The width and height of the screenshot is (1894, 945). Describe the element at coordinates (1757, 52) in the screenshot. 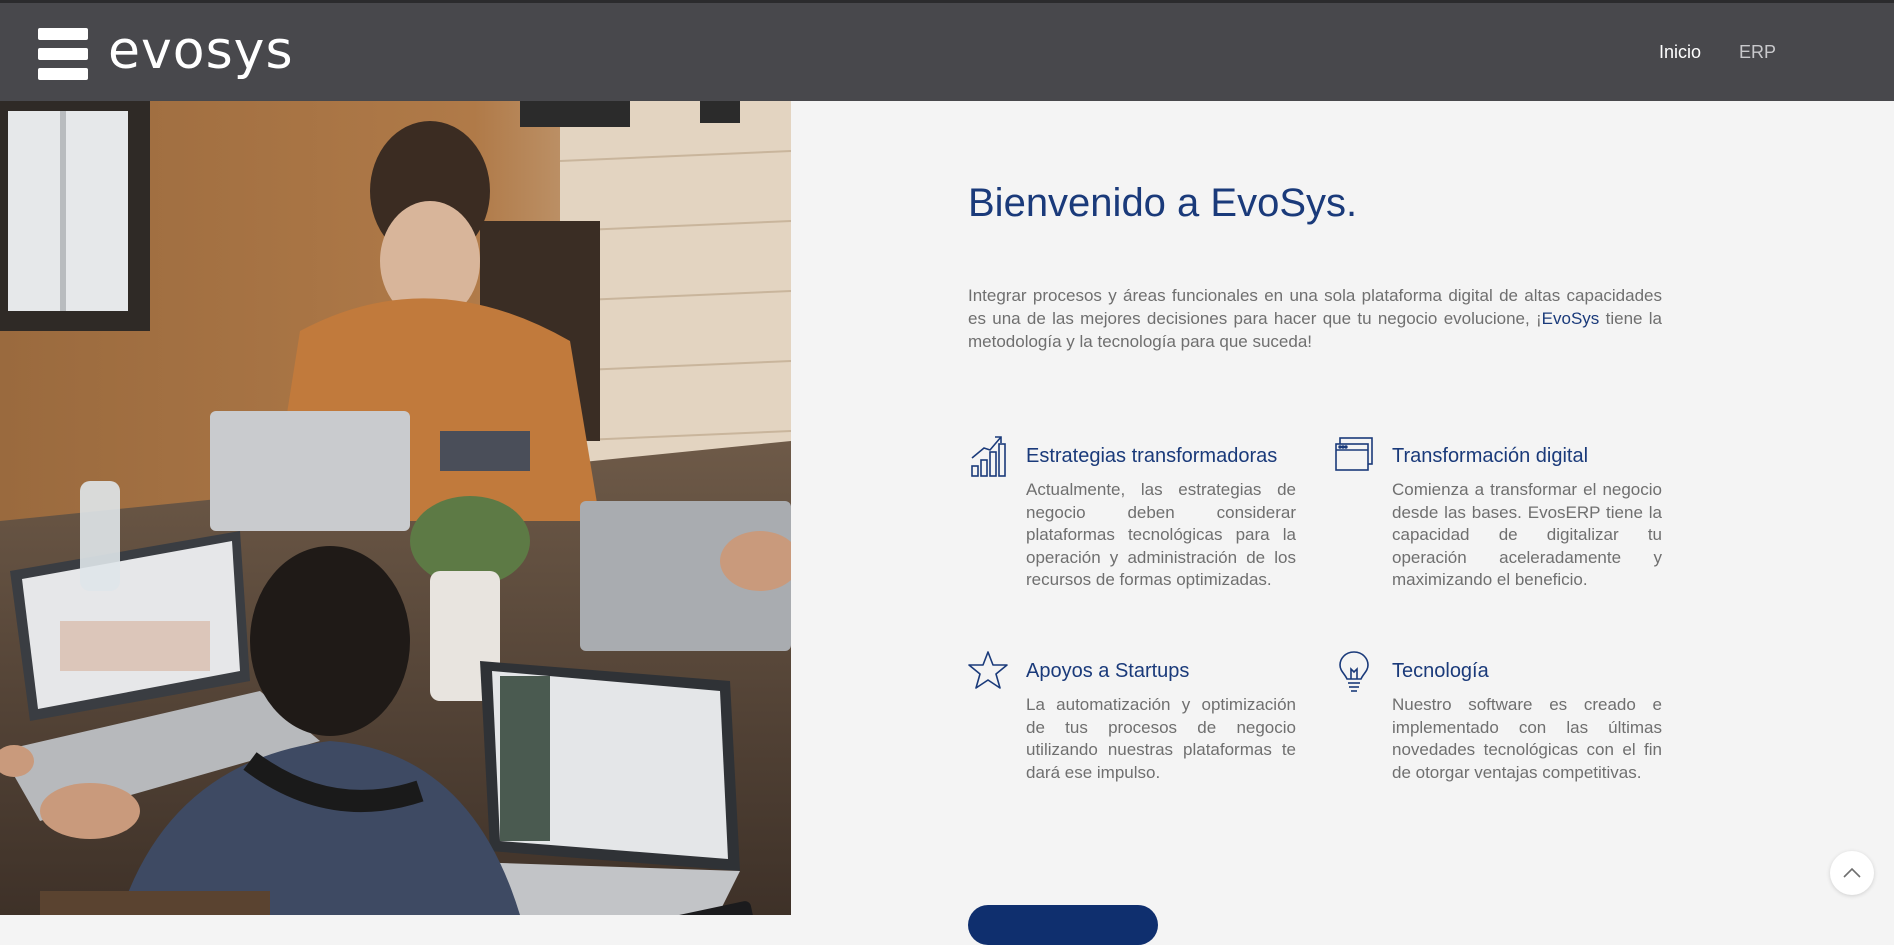

I see `nav-item-erp: ERP` at that location.